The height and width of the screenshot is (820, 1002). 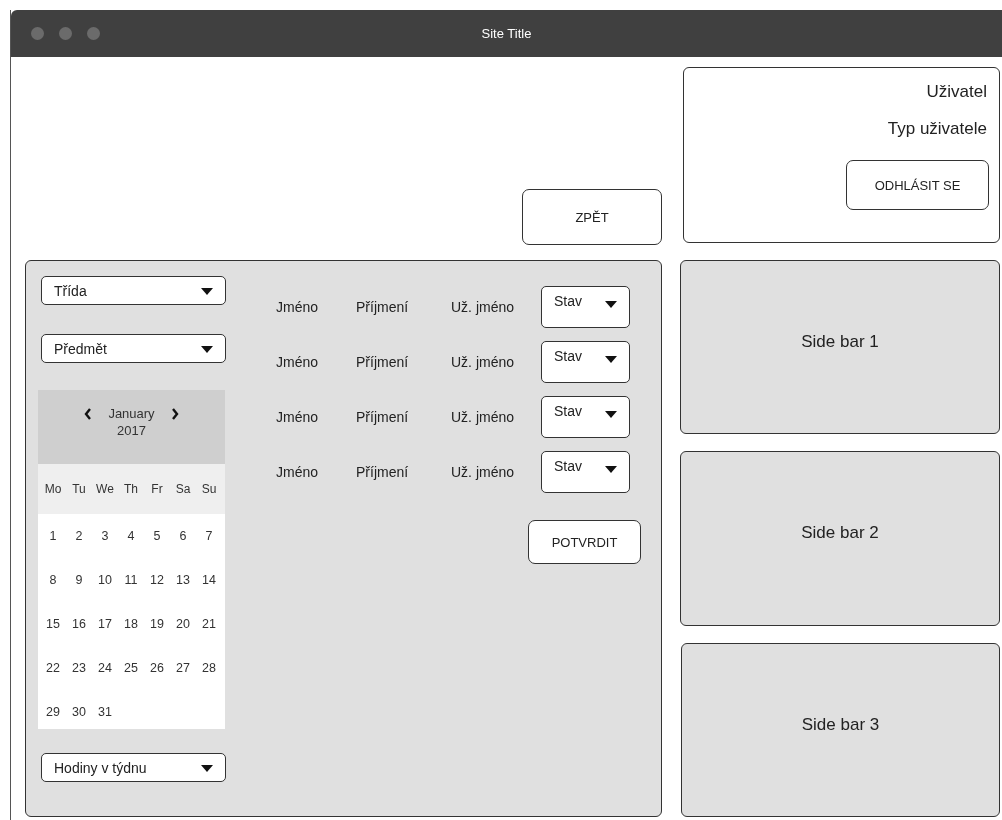 I want to click on weekday-label: We, so click(x=105, y=489).